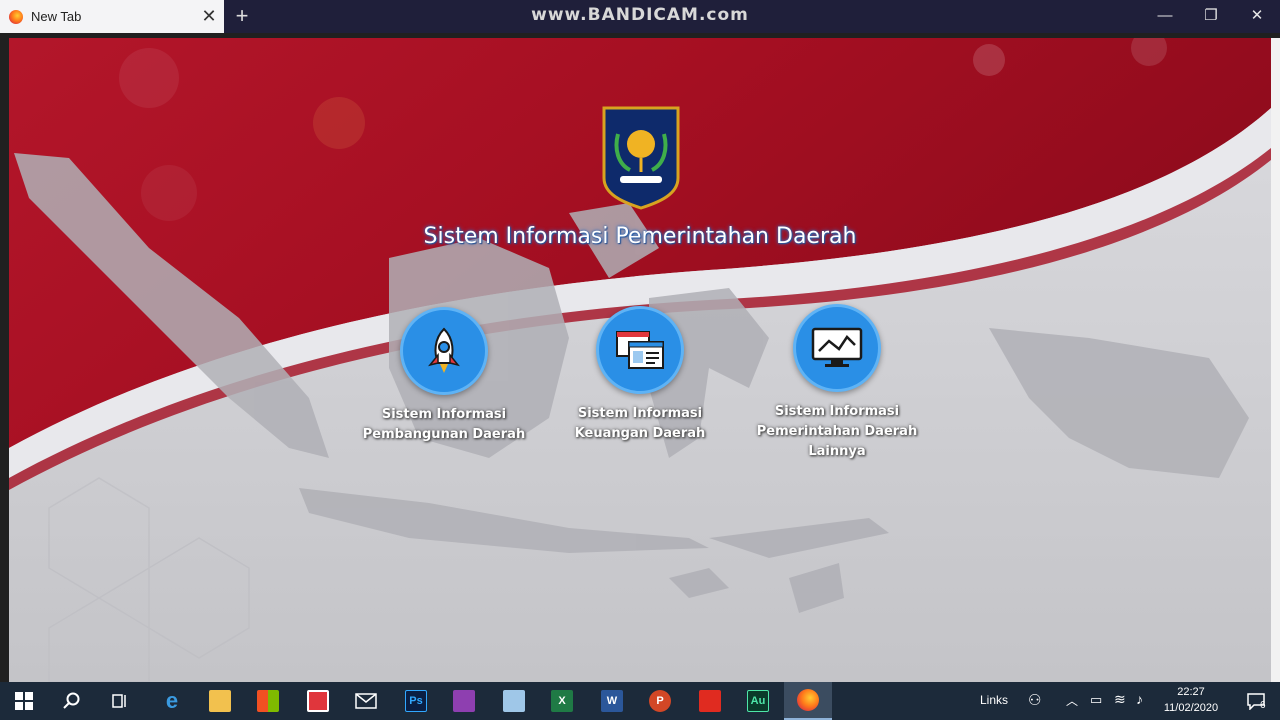 The image size is (1280, 720). Describe the element at coordinates (1120, 699) in the screenshot. I see `wifi-icon: ≋` at that location.